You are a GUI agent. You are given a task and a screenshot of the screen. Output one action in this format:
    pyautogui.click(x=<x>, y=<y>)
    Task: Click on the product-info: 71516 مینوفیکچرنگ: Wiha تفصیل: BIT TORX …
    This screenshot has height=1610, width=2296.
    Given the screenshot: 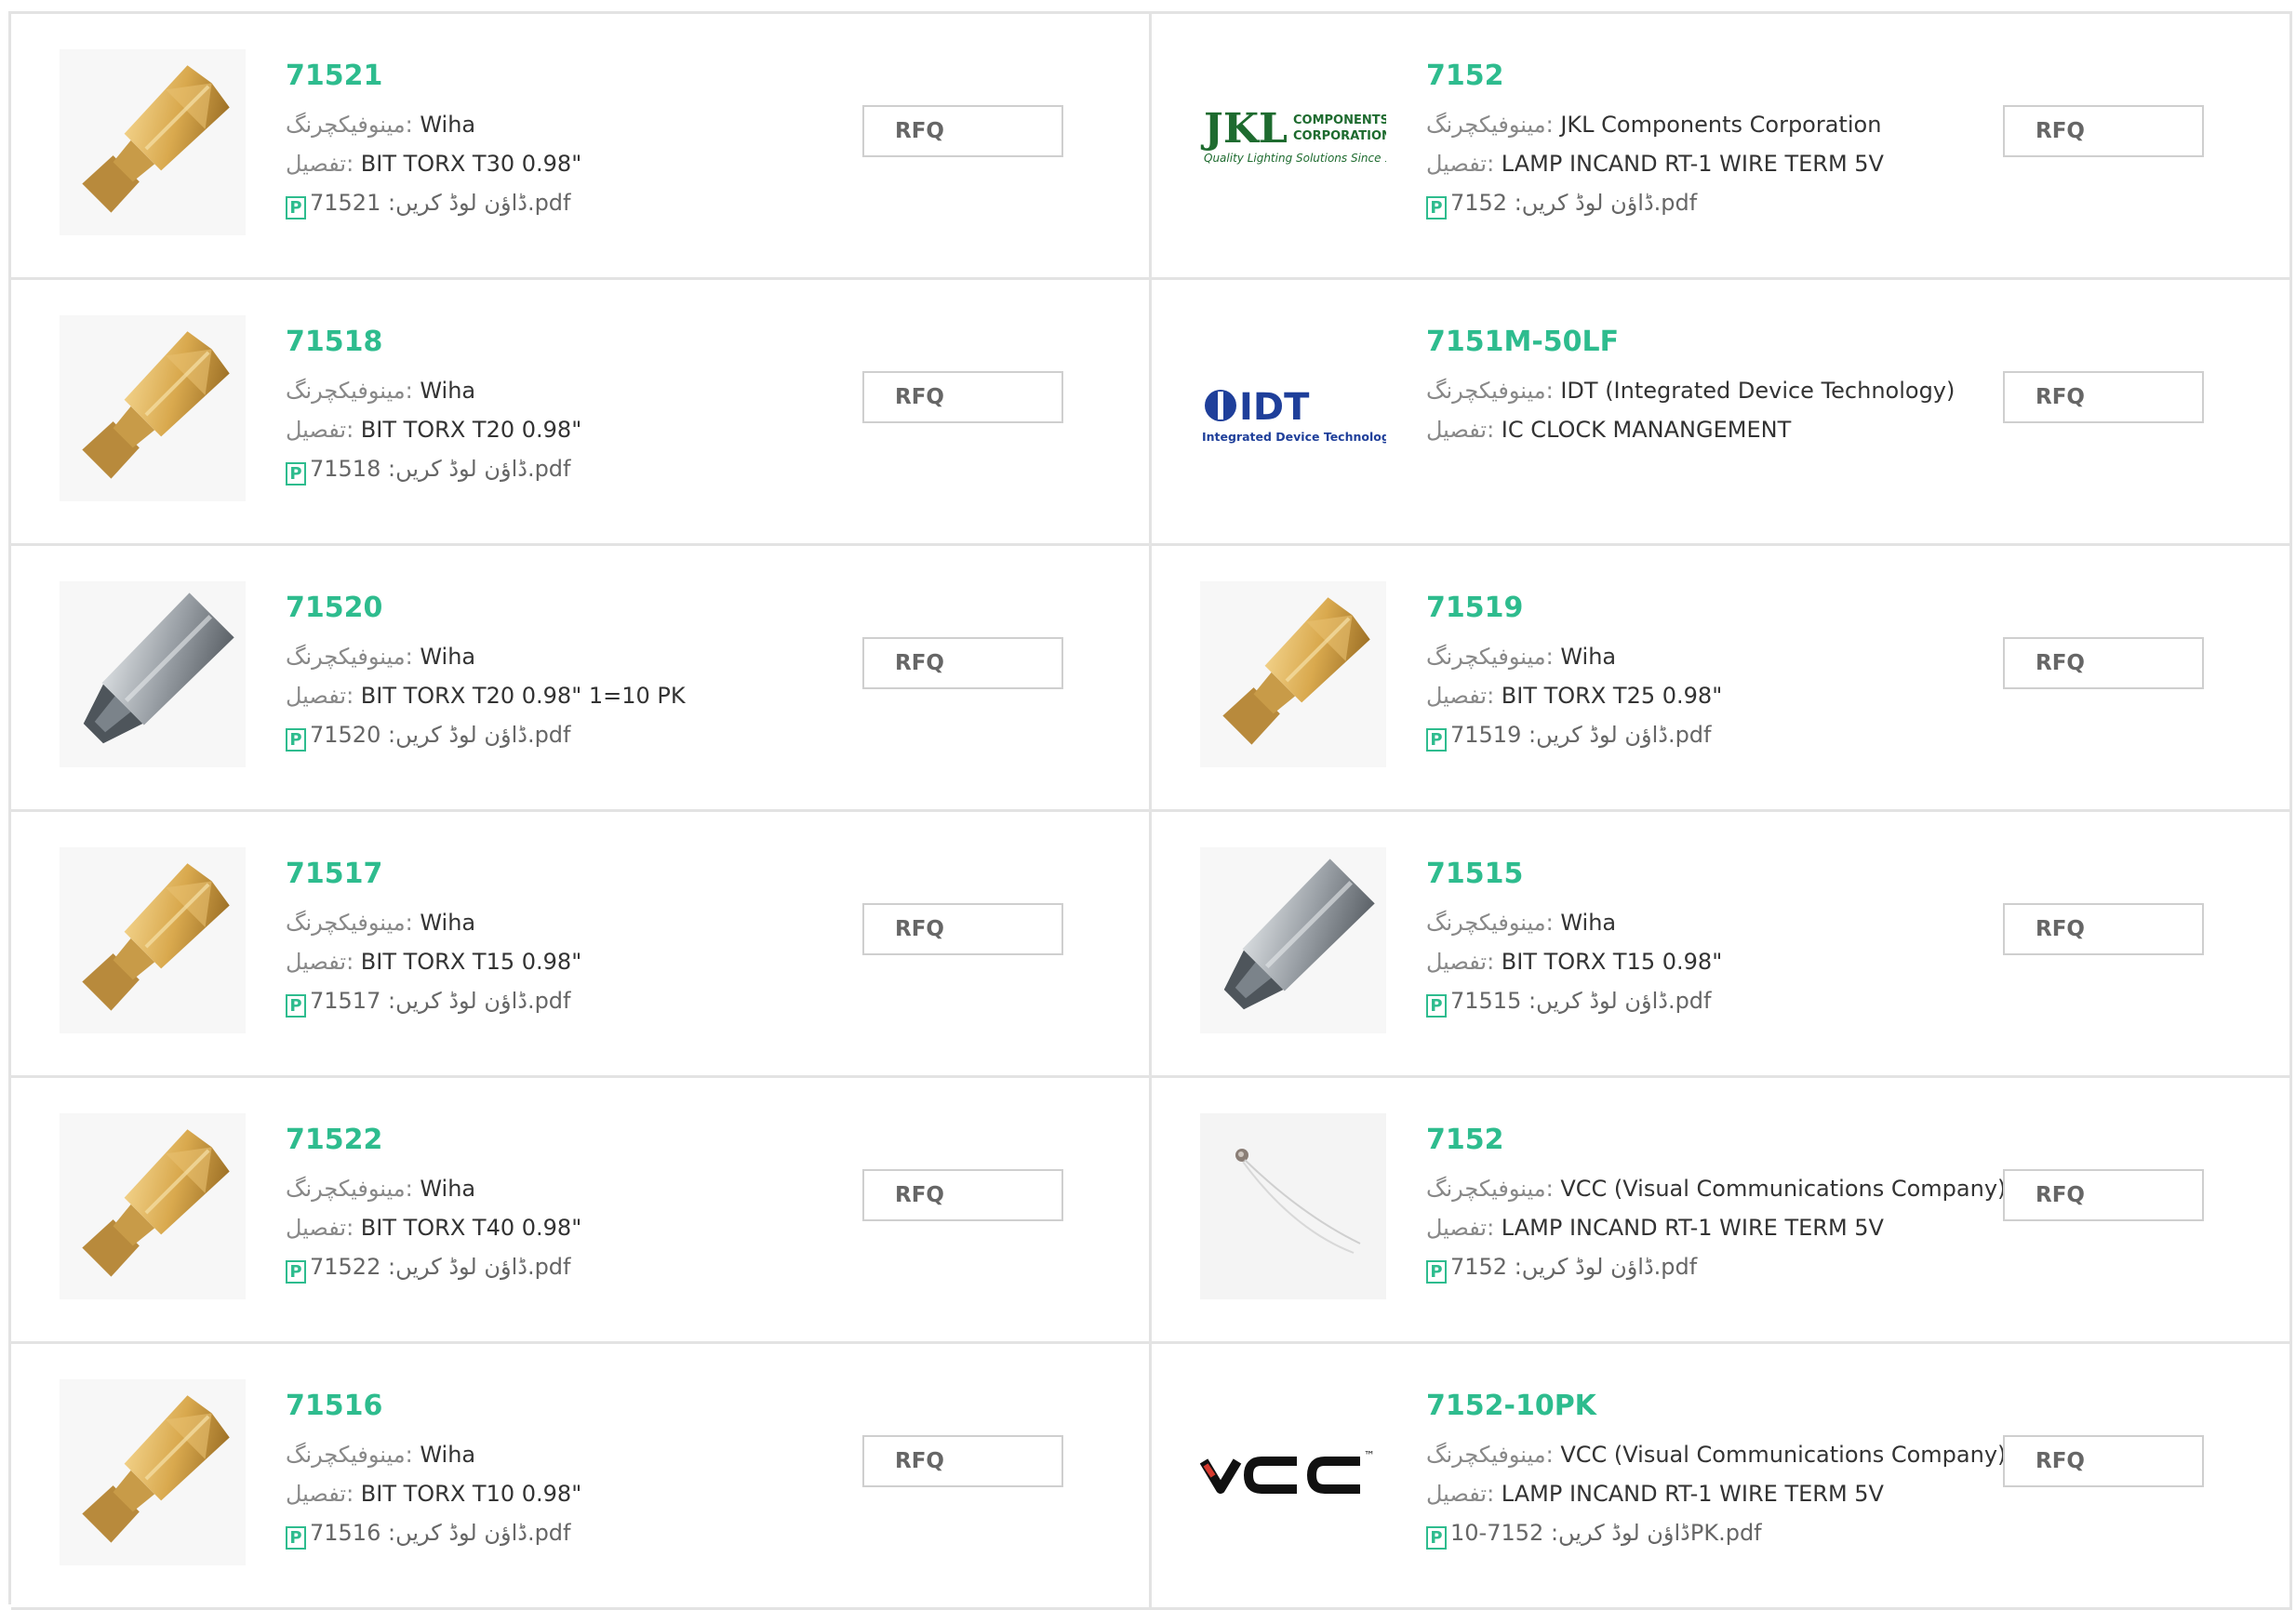 What is the action you would take?
    pyautogui.click(x=574, y=1471)
    